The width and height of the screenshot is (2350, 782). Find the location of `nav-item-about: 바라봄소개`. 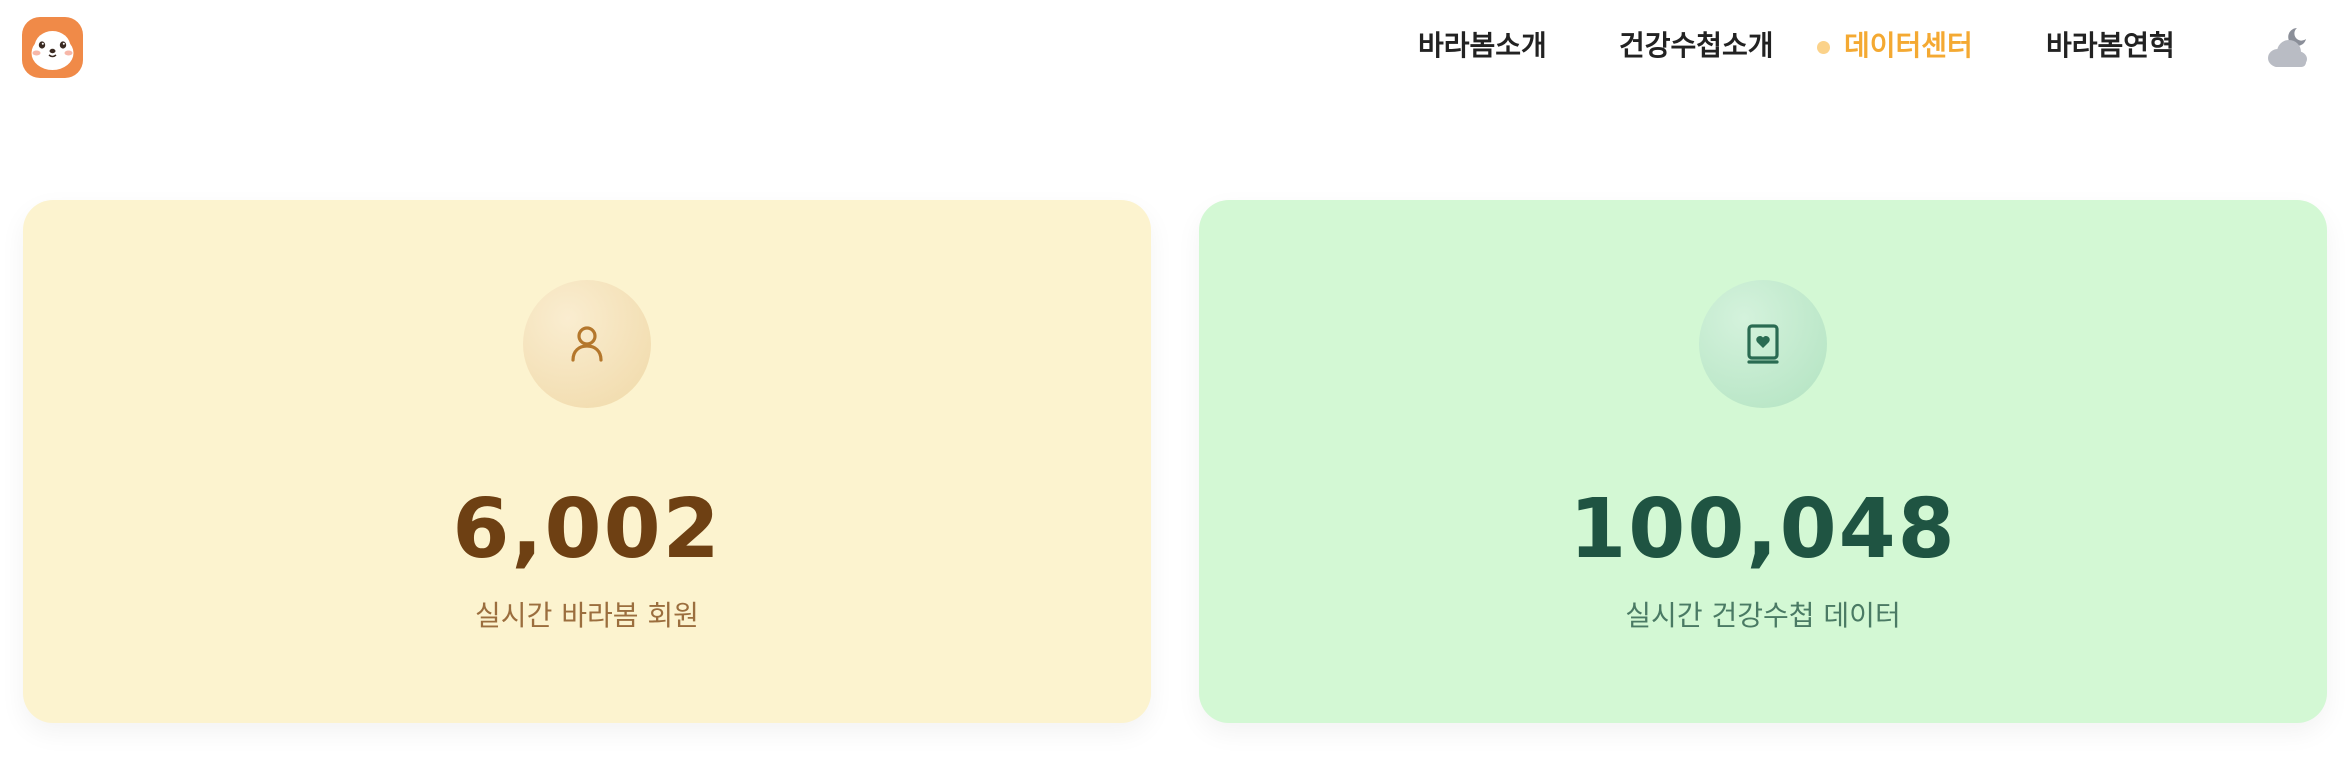

nav-item-about: 바라봄소개 is located at coordinates (1482, 46).